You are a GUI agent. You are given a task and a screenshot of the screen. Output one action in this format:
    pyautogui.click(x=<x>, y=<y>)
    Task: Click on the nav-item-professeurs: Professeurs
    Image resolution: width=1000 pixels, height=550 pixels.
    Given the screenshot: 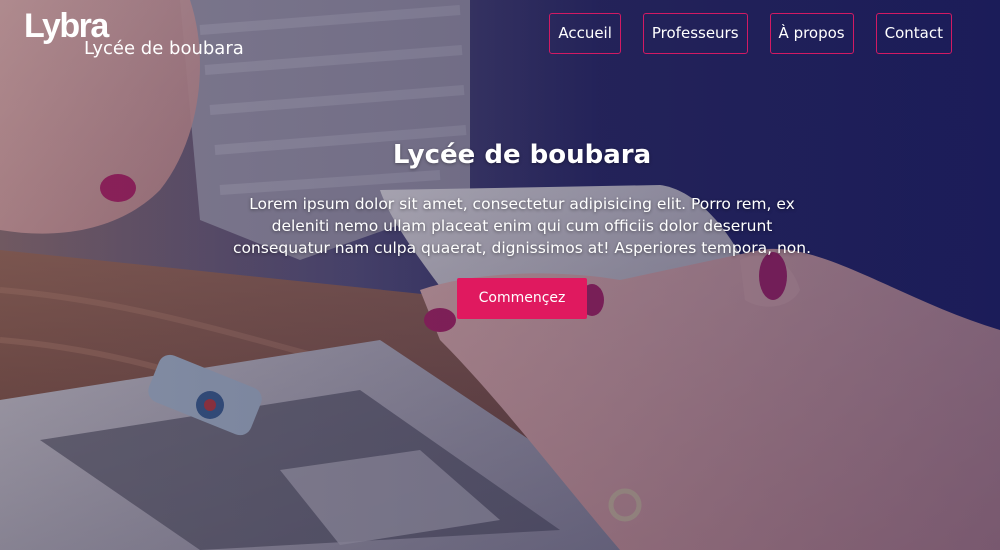 What is the action you would take?
    pyautogui.click(x=695, y=33)
    